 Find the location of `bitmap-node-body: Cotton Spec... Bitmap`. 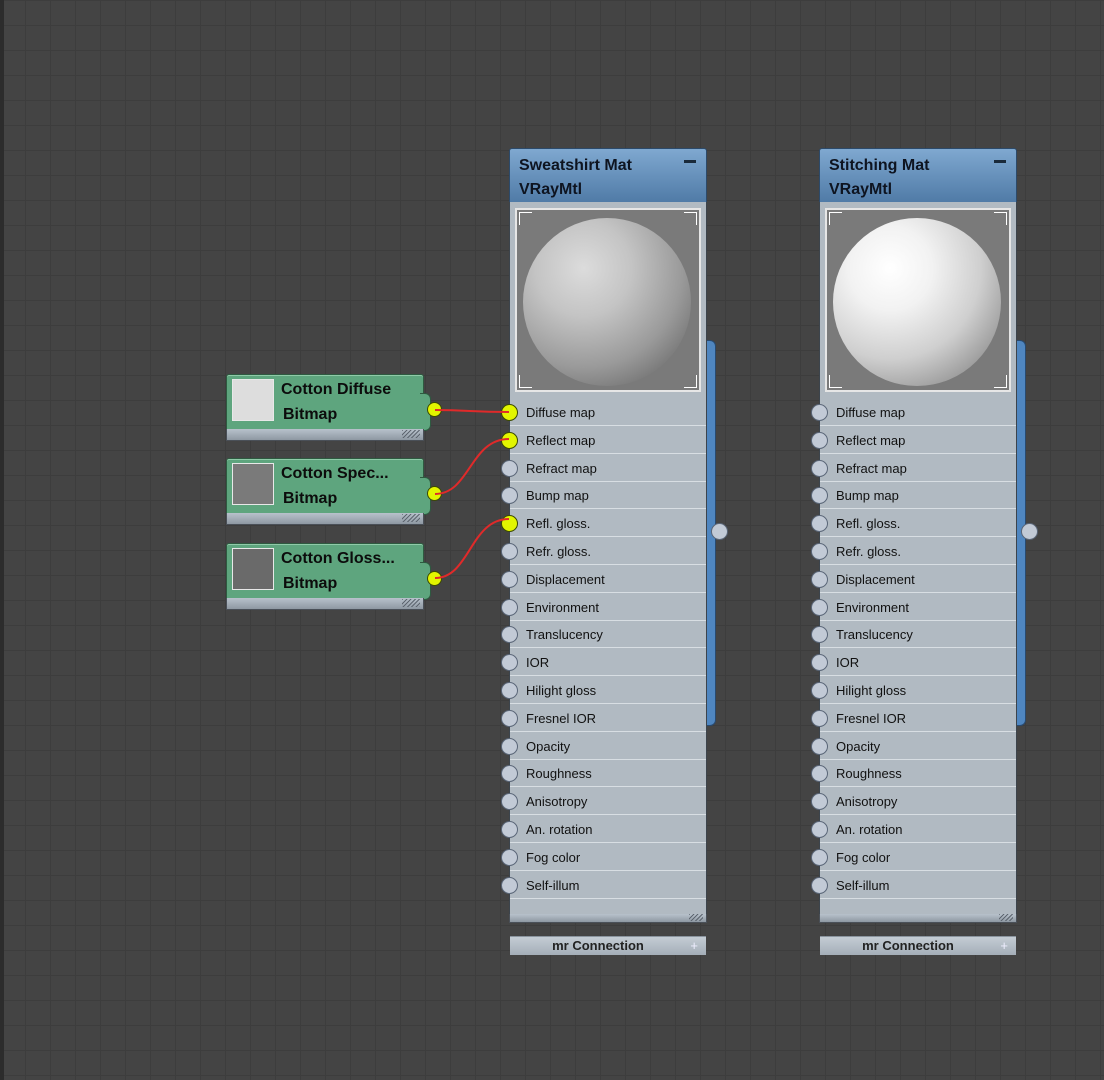

bitmap-node-body: Cotton Spec... Bitmap is located at coordinates (328, 486).